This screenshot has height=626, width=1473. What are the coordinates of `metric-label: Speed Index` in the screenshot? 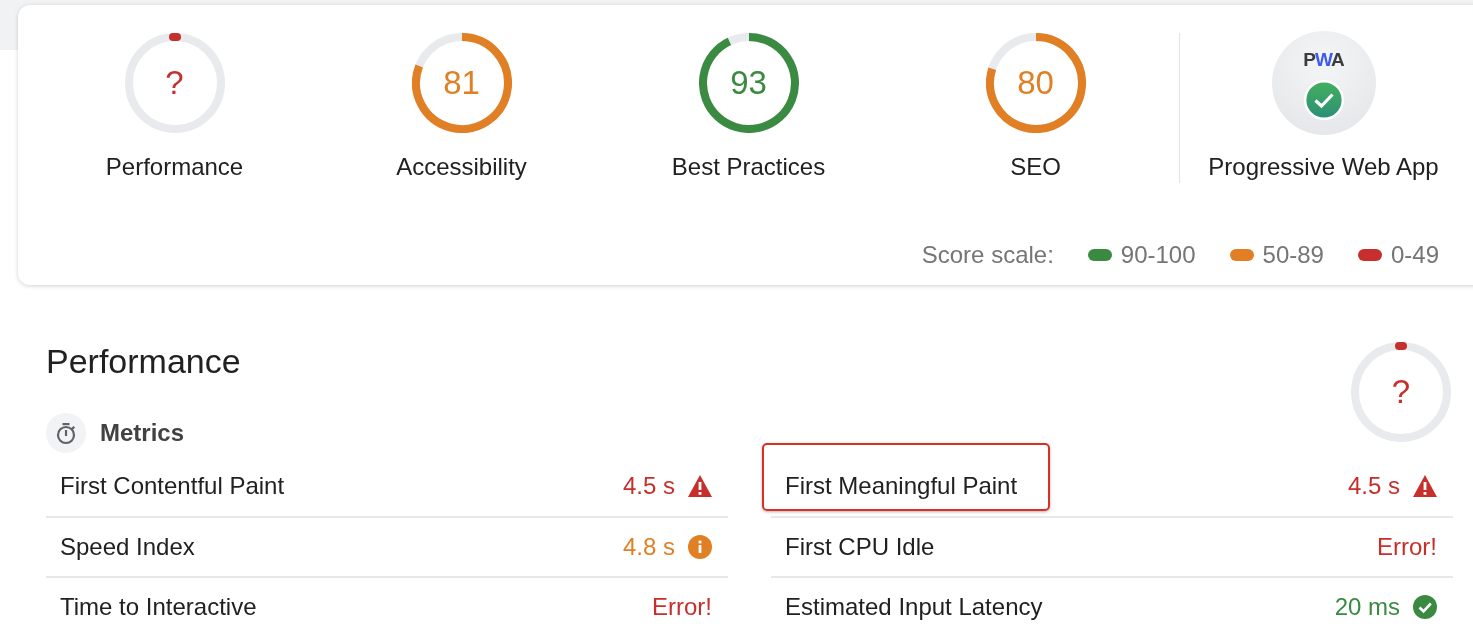 It's located at (127, 547).